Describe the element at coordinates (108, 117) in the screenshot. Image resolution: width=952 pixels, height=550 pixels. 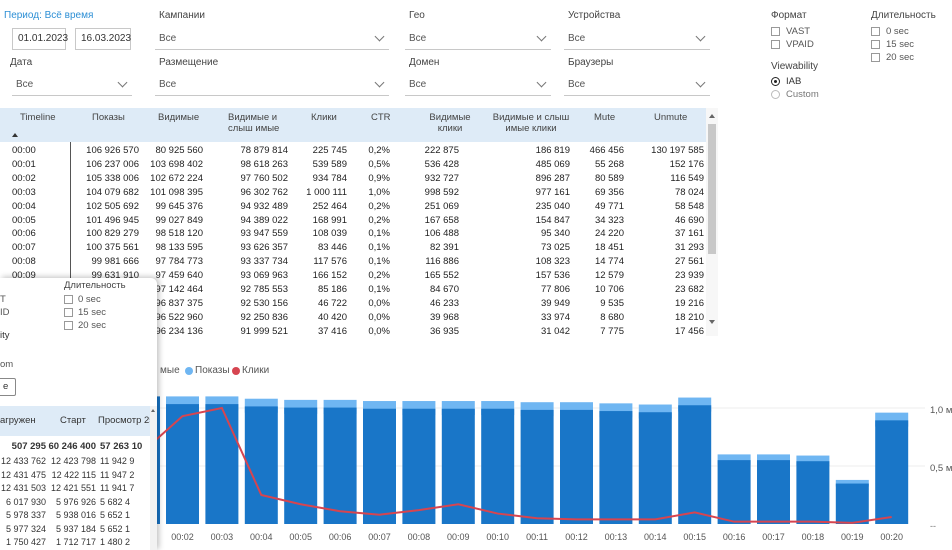
I see `col-header-shows: Показы` at that location.